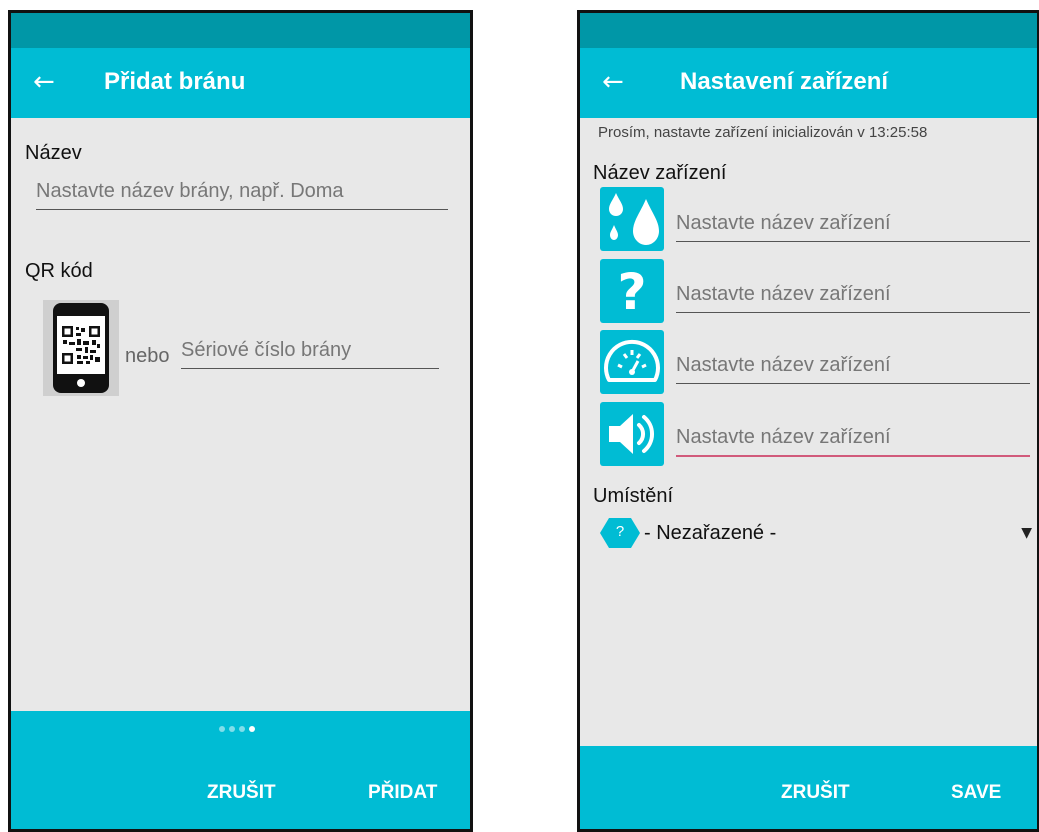  I want to click on page-indicator, so click(243, 730).